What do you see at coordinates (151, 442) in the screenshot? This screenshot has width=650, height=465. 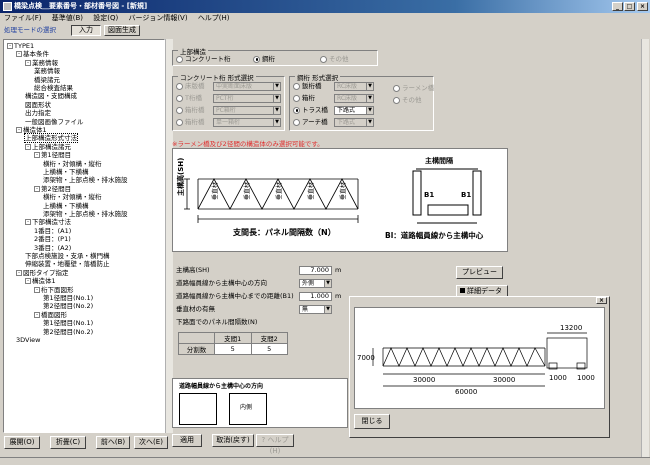 I see `next-button: 次へ(E)` at bounding box center [151, 442].